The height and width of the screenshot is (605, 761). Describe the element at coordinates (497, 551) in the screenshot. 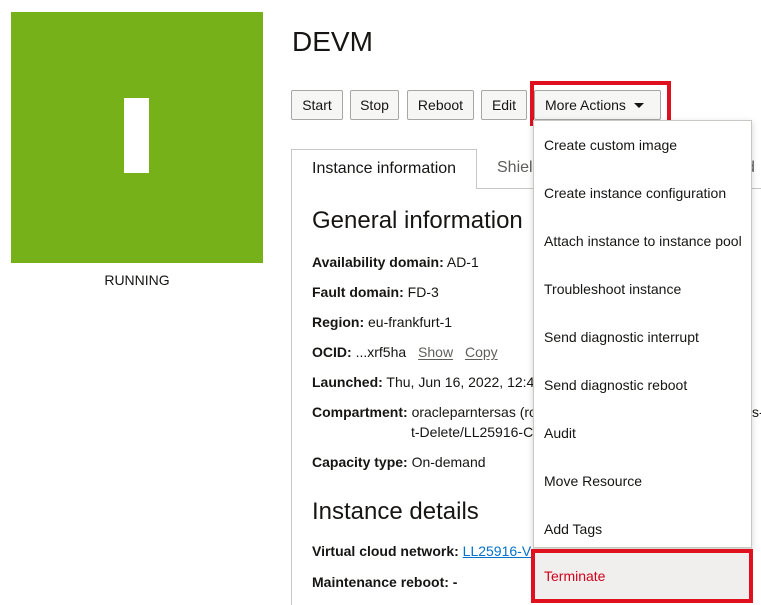

I see `vcn-link: LL25916-V` at that location.